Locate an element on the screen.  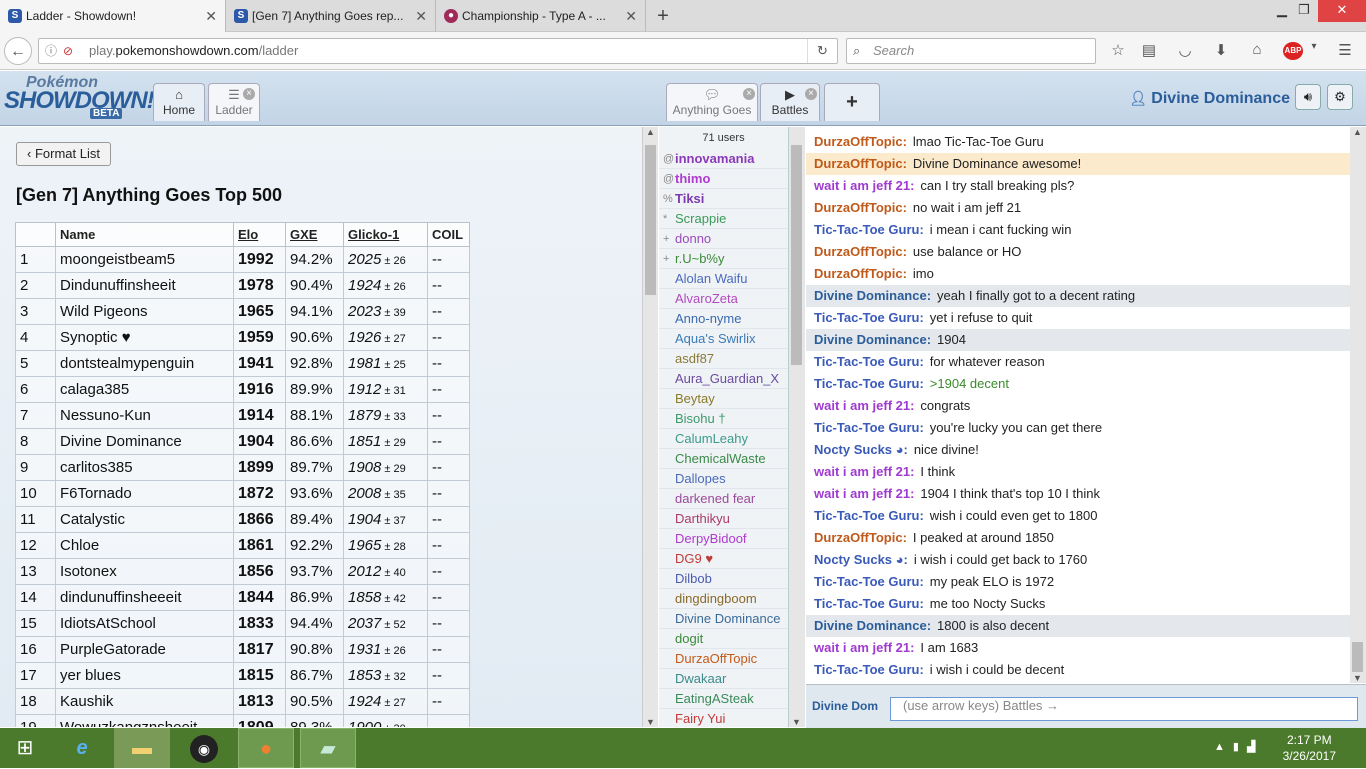
tab-ladder: ☰ Ladder × is located at coordinates (234, 102).